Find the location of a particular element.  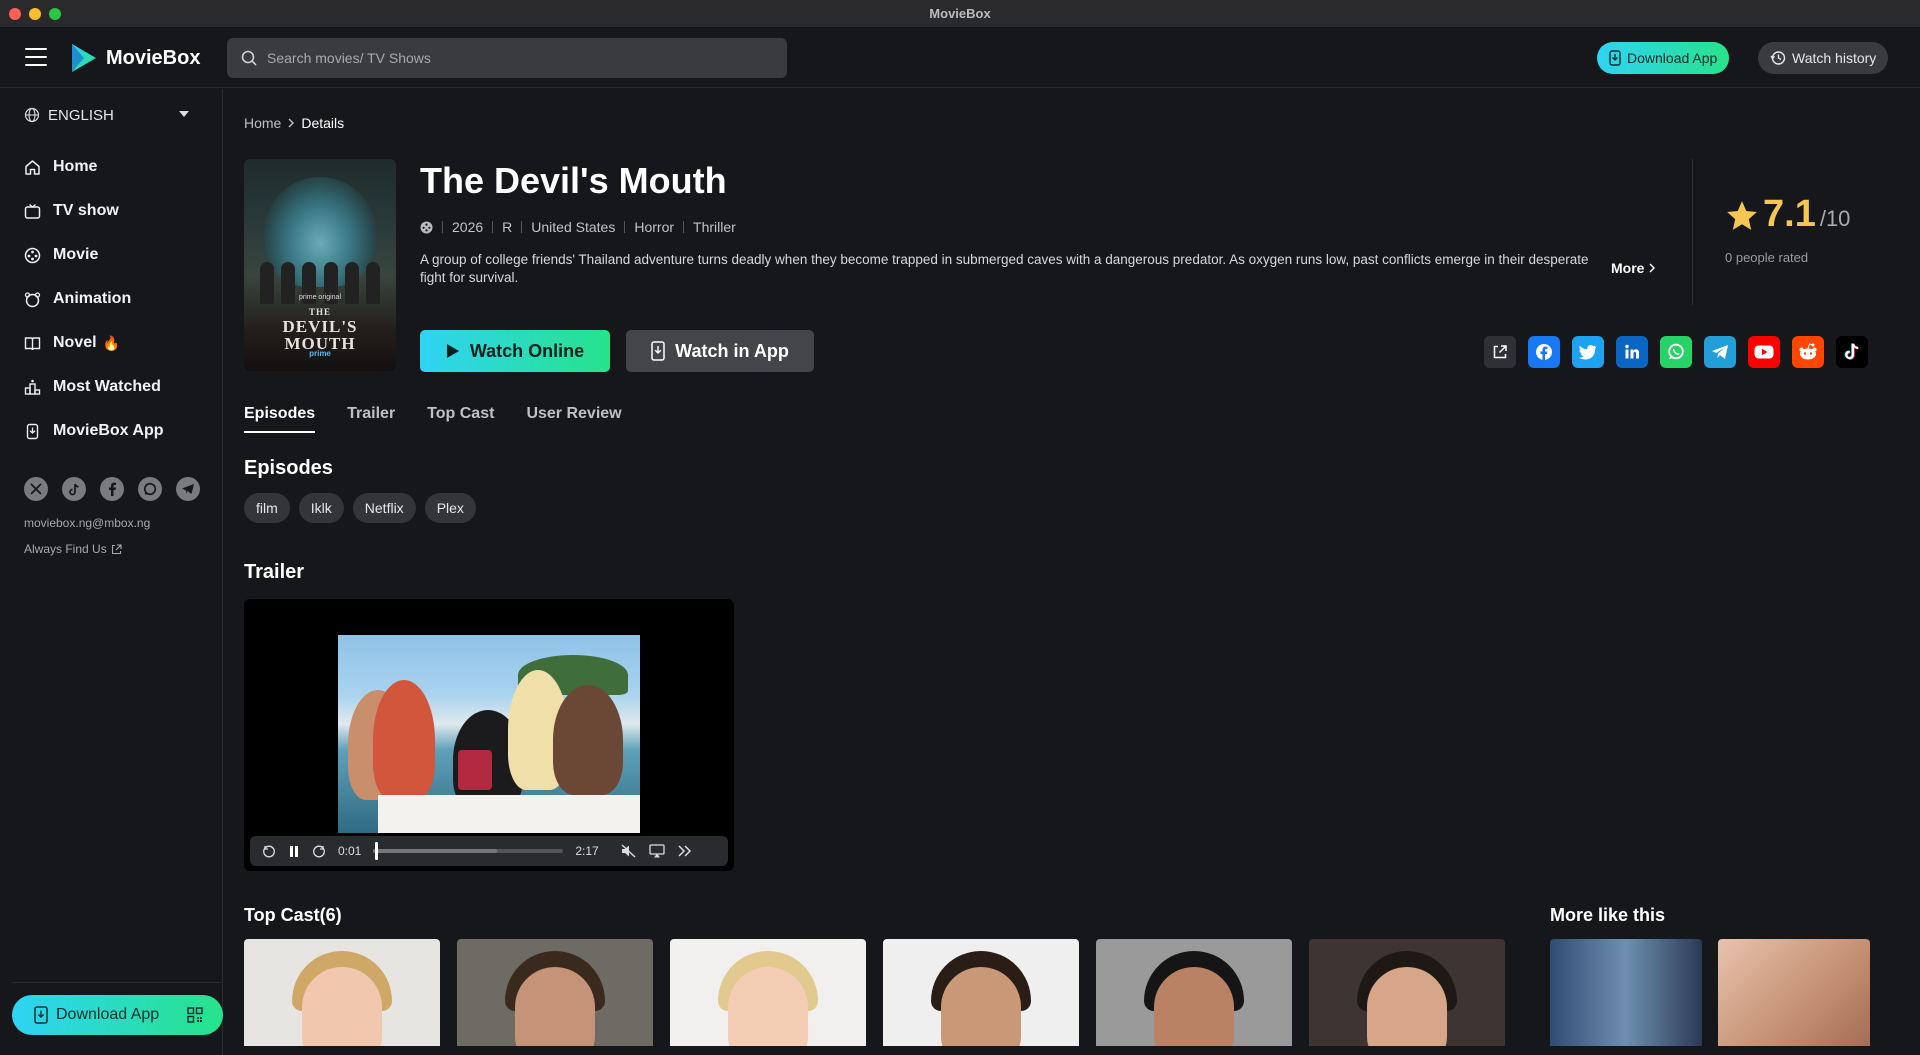

video-frame is located at coordinates (489, 734).